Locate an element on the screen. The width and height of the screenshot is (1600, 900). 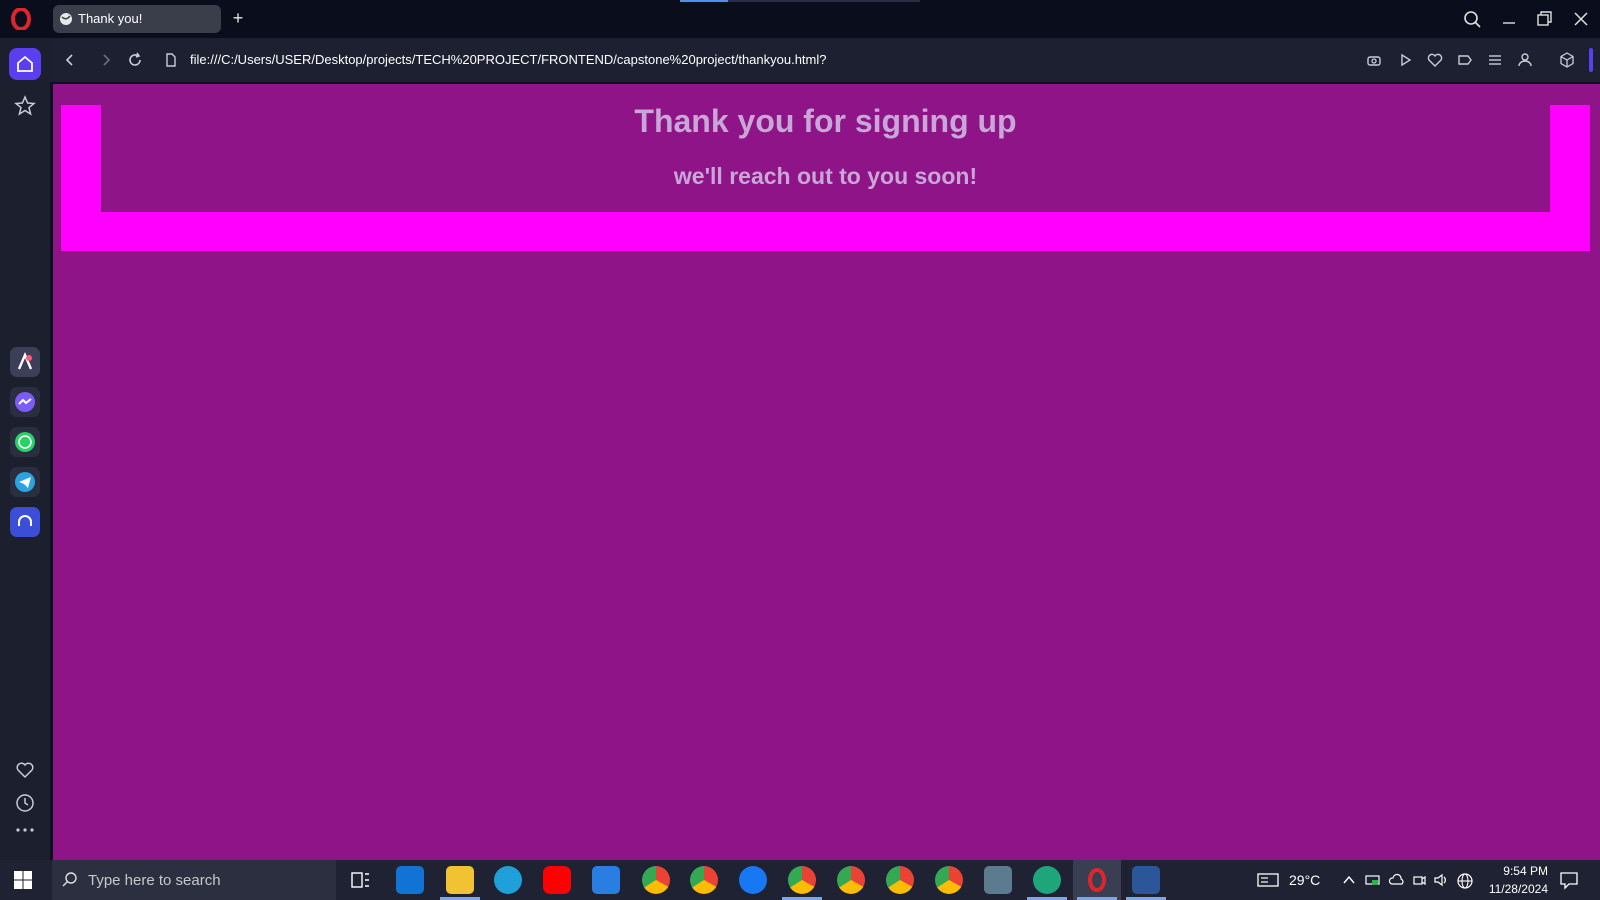
onedrive-icon is located at coordinates (1397, 880).